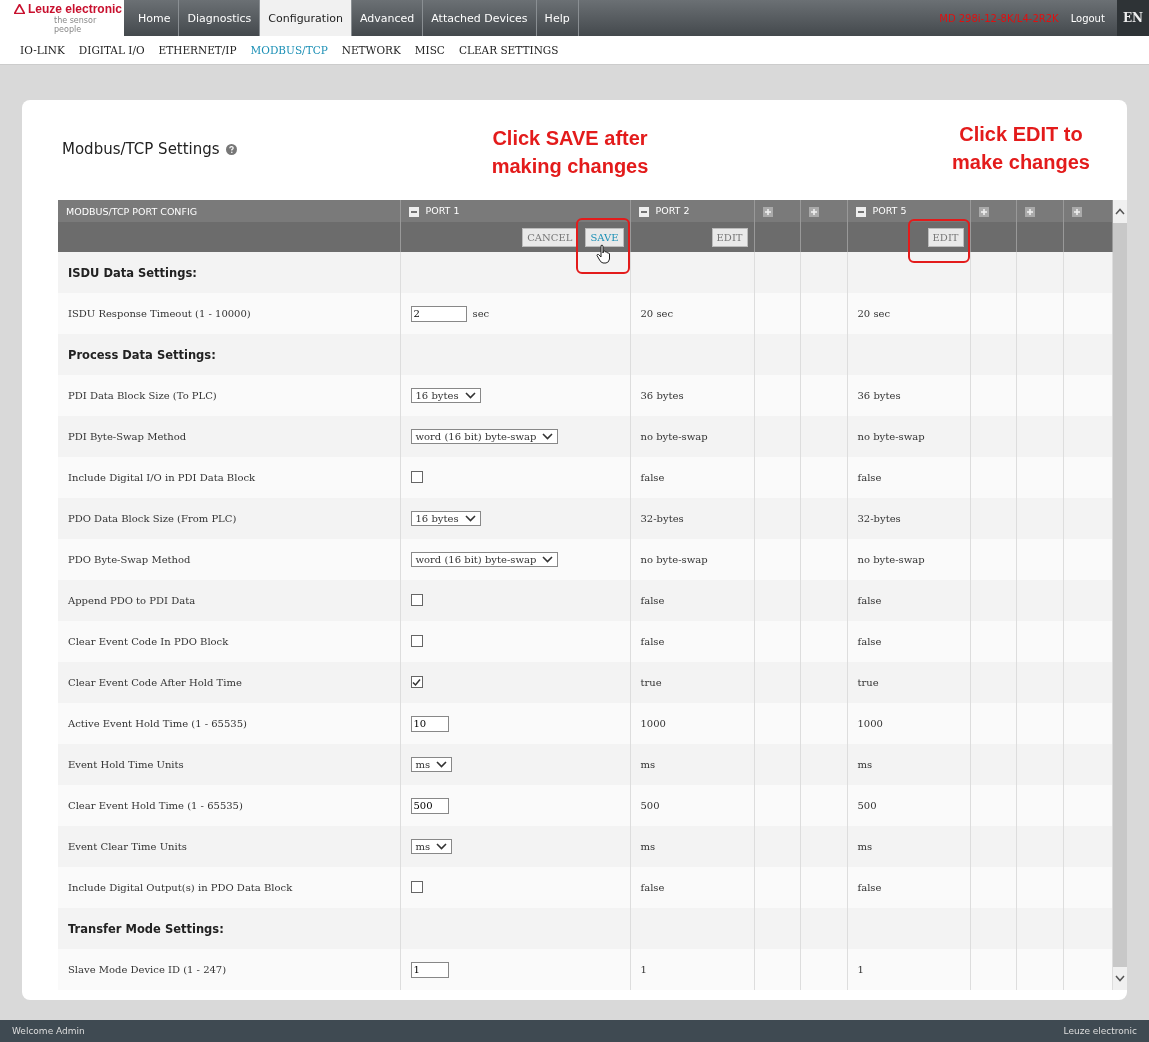 This screenshot has height=1042, width=1149. Describe the element at coordinates (550, 237) in the screenshot. I see `action-button: CANCEL` at that location.